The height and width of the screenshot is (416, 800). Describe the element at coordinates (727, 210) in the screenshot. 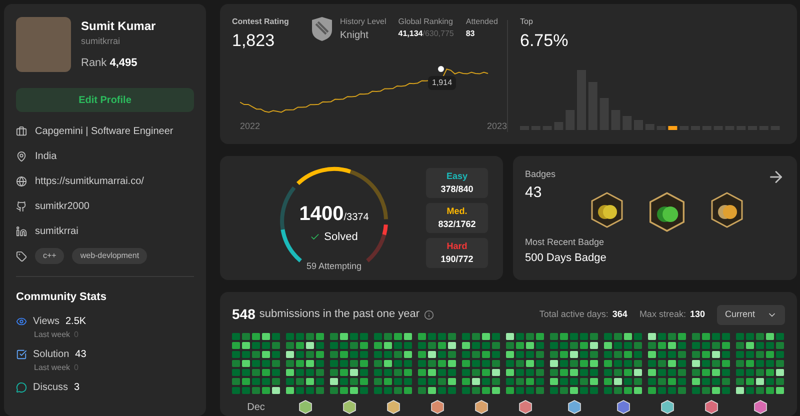

I see `badge-icon` at that location.